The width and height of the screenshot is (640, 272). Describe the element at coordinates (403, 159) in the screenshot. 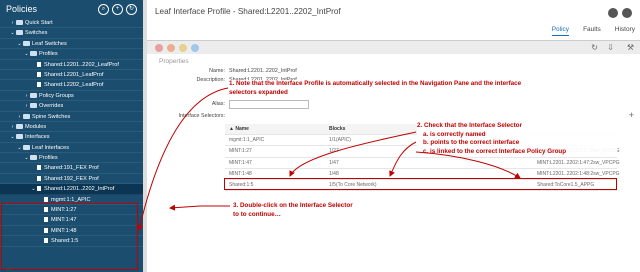

I see `arrow-2b` at that location.